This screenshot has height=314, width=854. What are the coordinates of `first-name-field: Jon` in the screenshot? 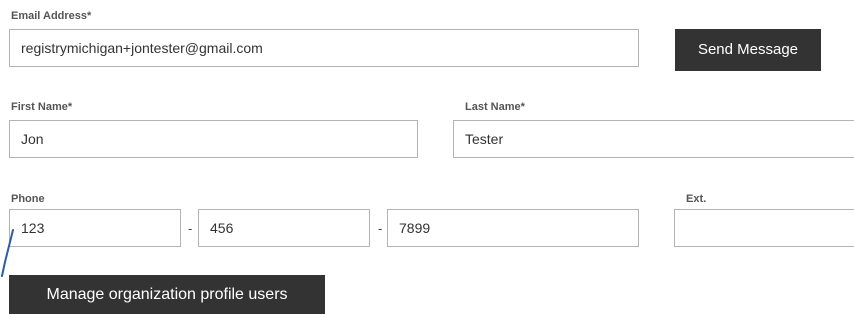 It's located at (213, 139).